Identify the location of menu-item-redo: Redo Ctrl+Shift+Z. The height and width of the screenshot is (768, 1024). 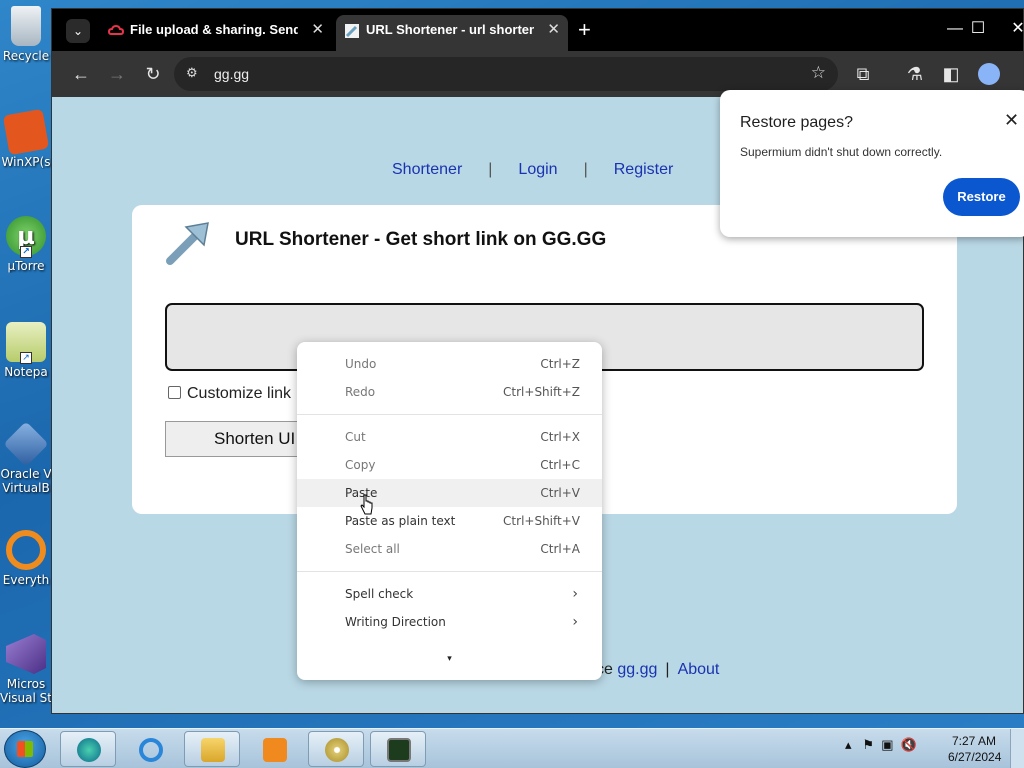
(449, 392).